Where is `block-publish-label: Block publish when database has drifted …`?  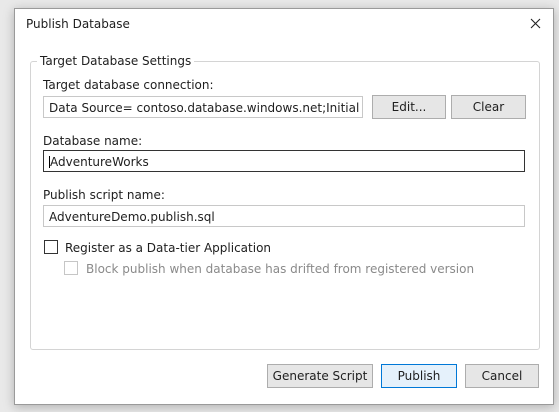
block-publish-label: Block publish when database has drifted … is located at coordinates (280, 269).